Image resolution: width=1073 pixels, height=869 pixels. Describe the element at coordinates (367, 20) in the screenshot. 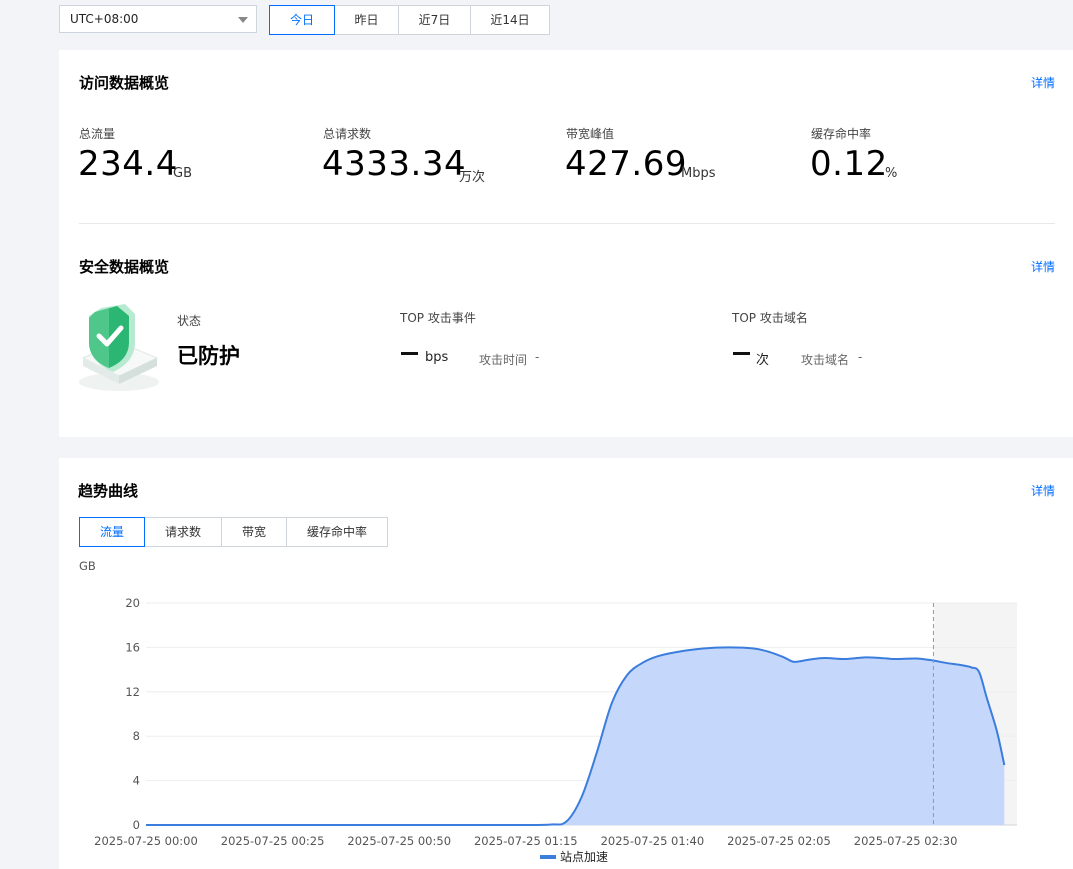

I see `range-yesterday-button: 昨日` at that location.